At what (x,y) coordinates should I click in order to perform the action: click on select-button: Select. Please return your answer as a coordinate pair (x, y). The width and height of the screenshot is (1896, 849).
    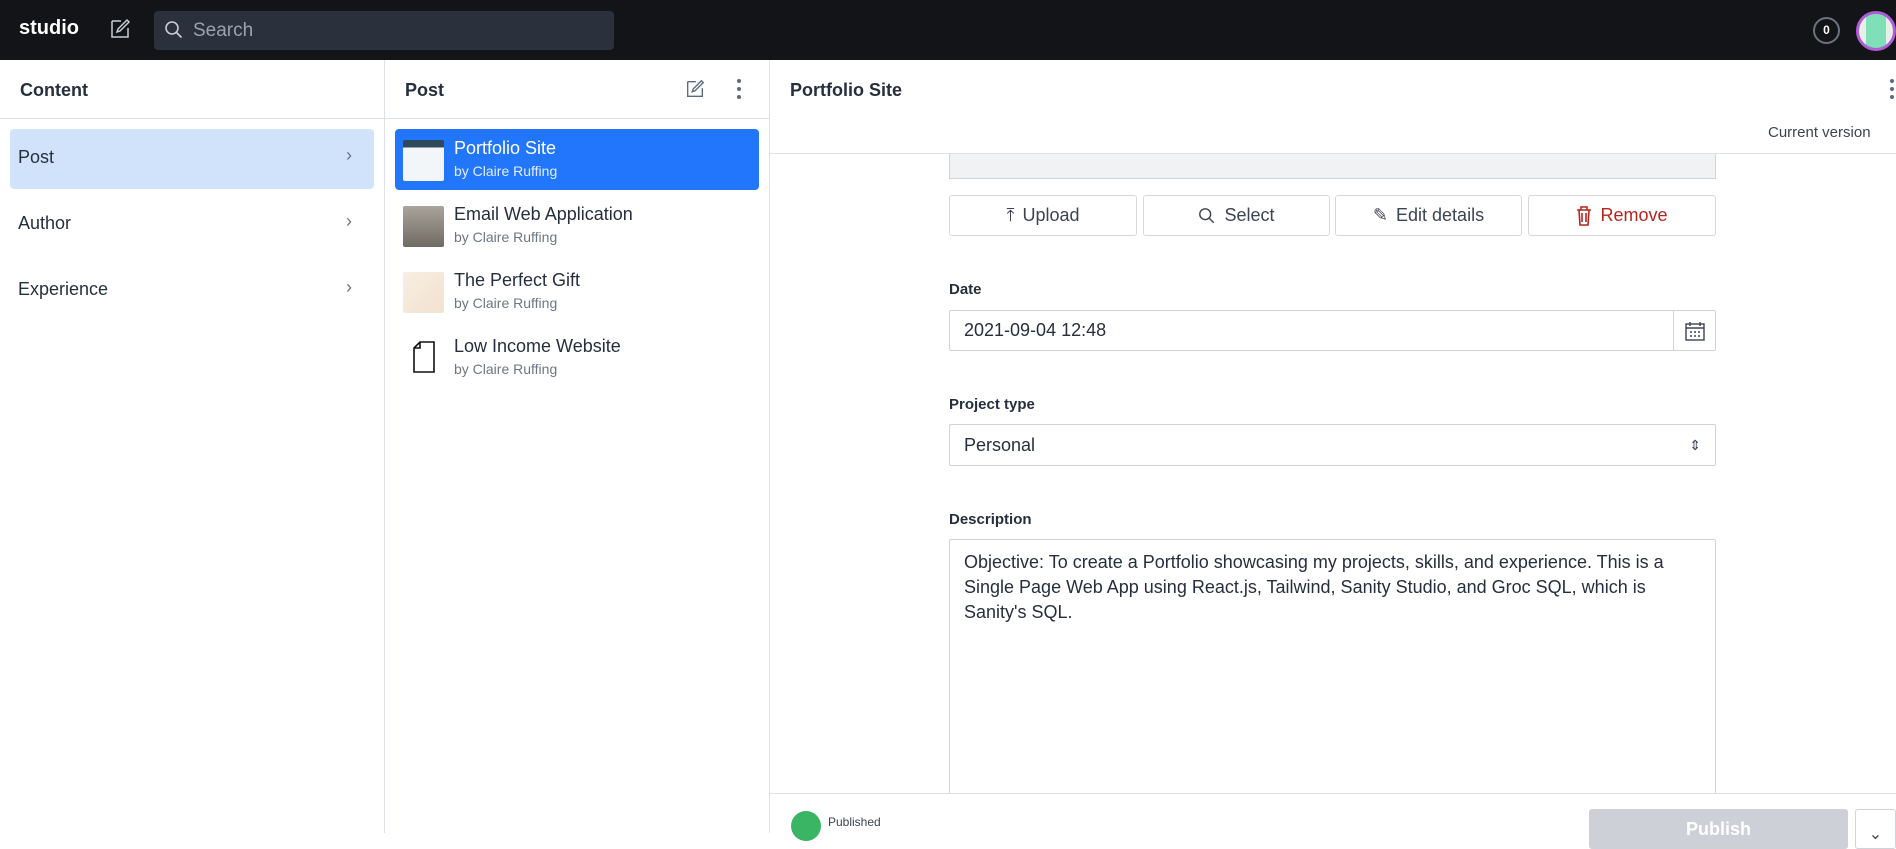
    Looking at the image, I should click on (1236, 215).